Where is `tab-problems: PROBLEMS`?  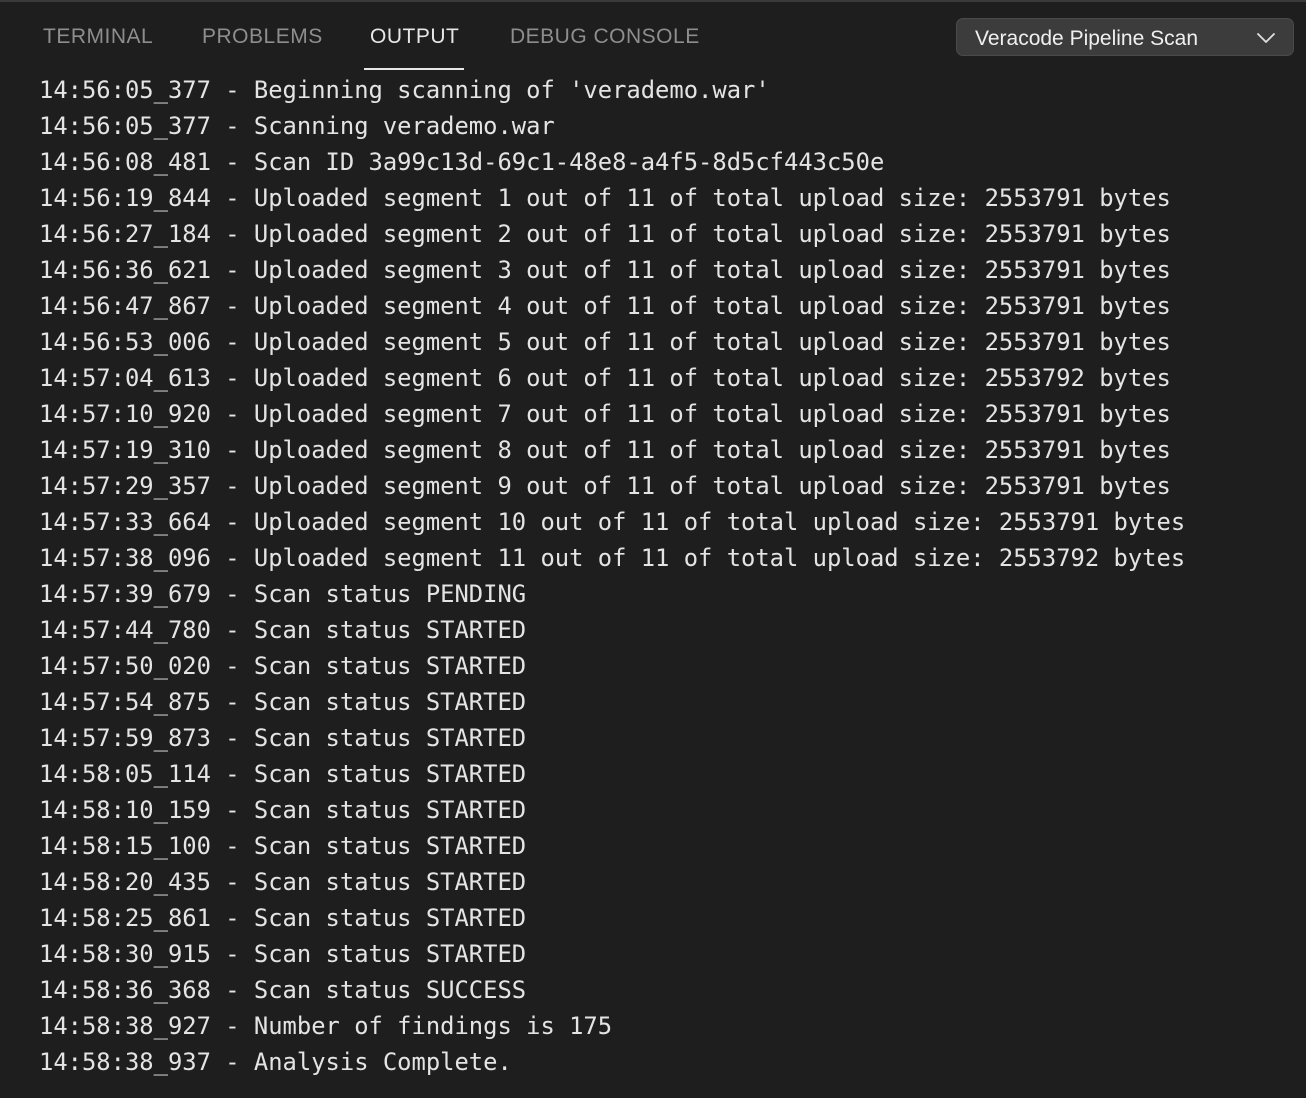 tab-problems: PROBLEMS is located at coordinates (262, 37).